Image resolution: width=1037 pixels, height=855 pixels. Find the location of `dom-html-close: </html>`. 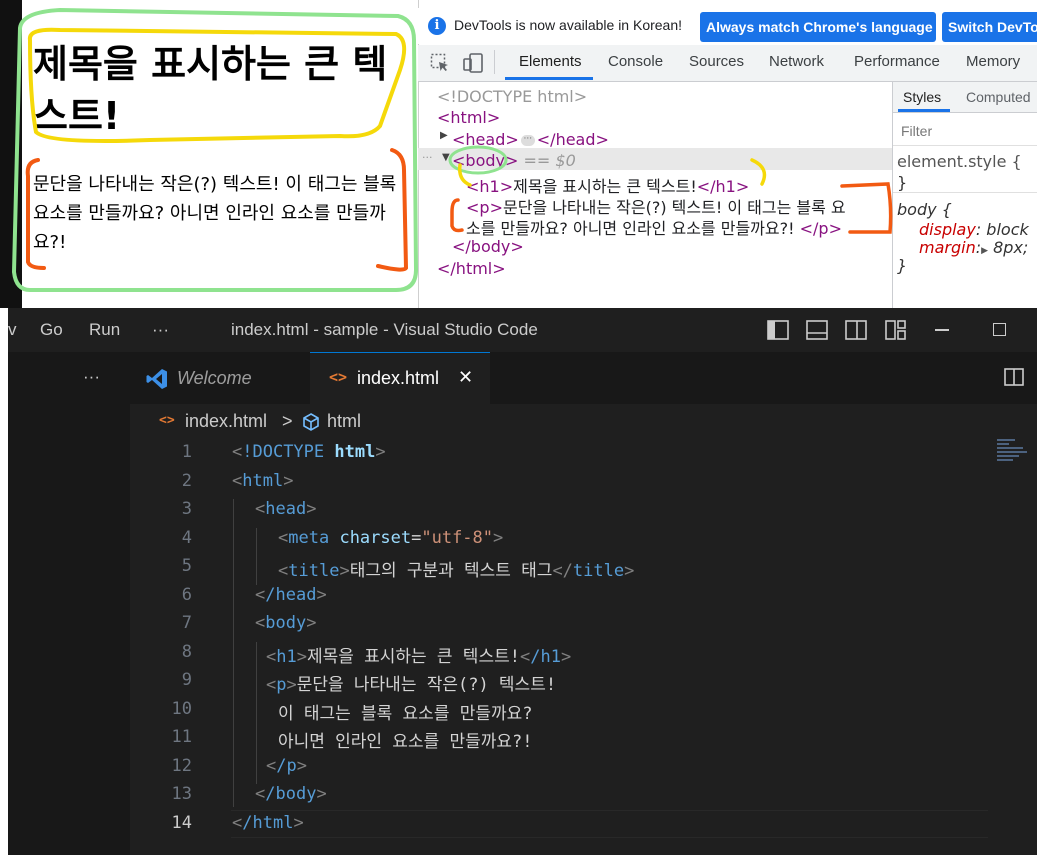

dom-html-close: </html> is located at coordinates (471, 268).